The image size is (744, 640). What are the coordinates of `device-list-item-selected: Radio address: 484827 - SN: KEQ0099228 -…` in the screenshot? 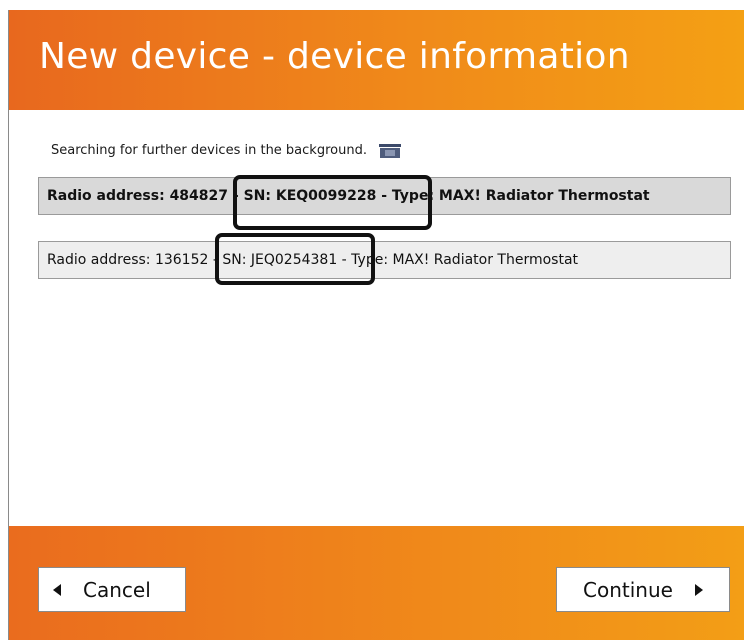 It's located at (384, 196).